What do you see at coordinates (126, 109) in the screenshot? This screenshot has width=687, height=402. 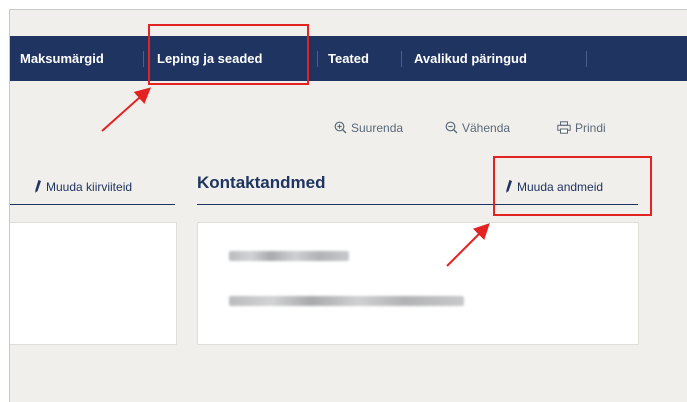 I see `arrow-to-nav-icon` at bounding box center [126, 109].